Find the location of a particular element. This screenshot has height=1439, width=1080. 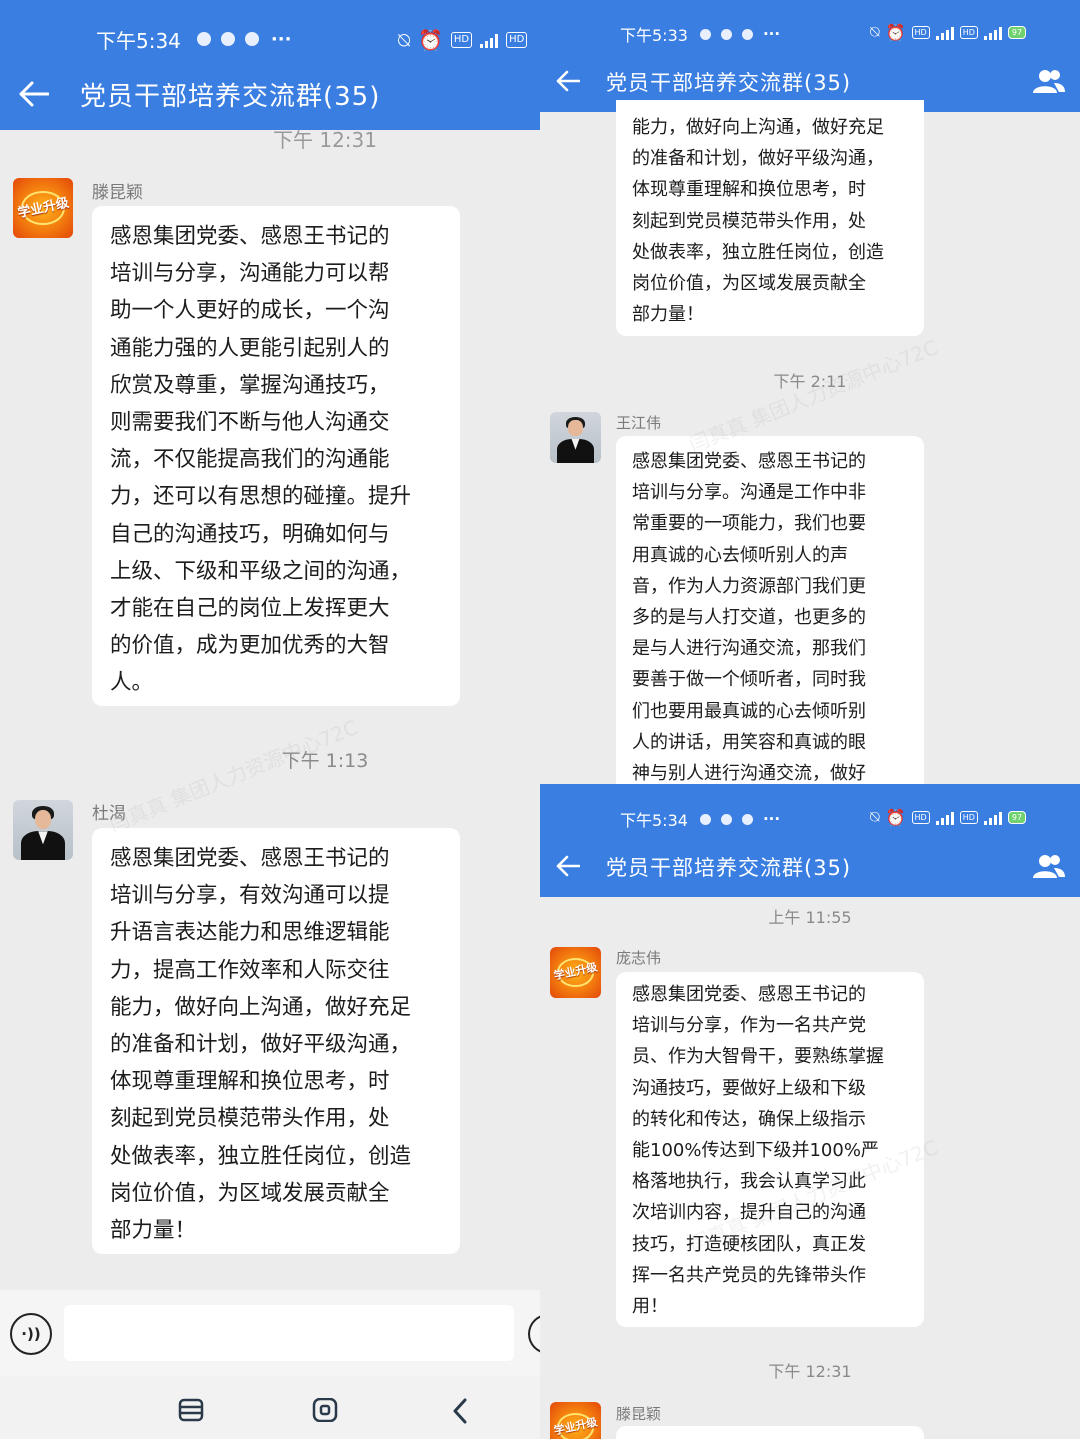

sender-name: 庞志伟 is located at coordinates (639, 958).